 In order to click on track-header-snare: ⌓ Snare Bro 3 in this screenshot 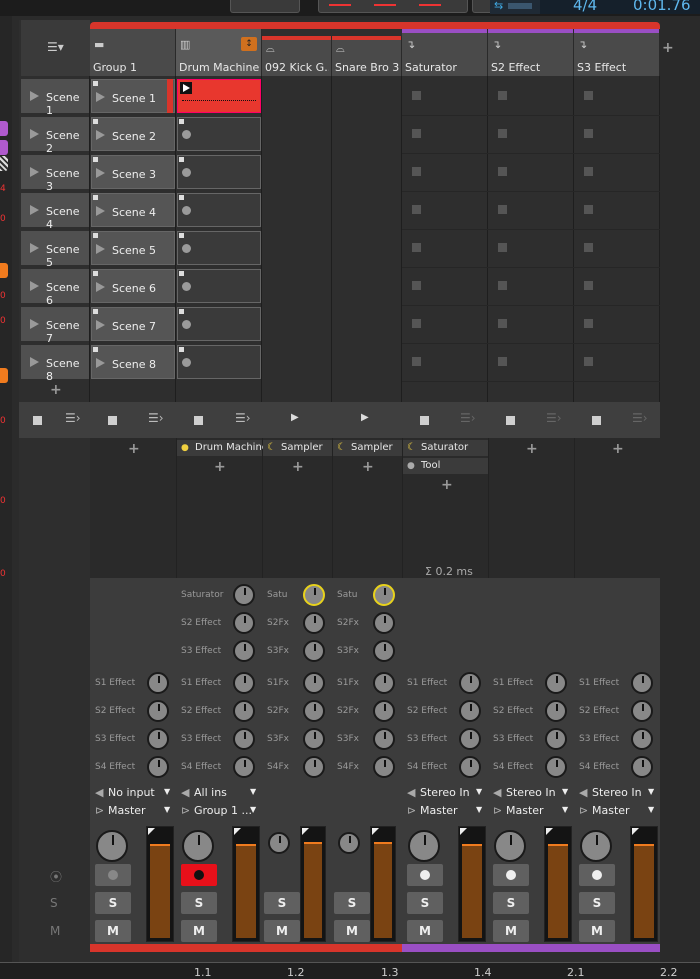, I will do `click(367, 56)`.